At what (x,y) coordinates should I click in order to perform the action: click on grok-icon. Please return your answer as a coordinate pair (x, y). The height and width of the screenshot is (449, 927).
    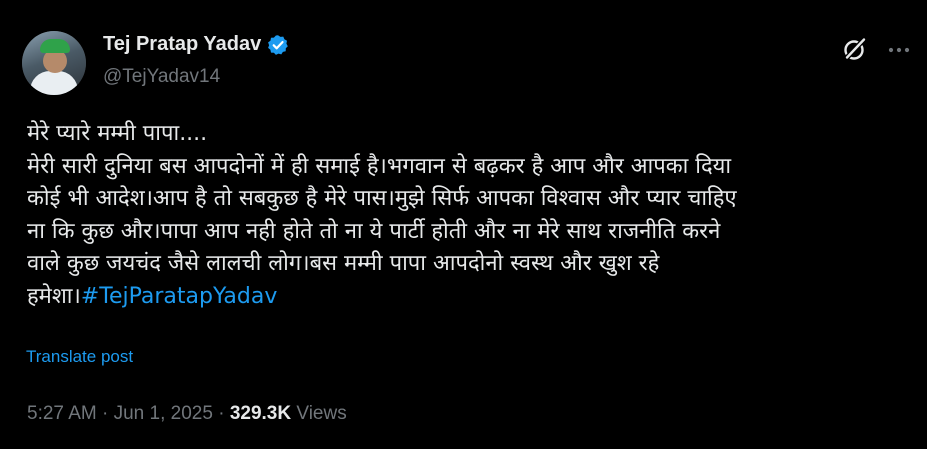
    Looking at the image, I should click on (855, 49).